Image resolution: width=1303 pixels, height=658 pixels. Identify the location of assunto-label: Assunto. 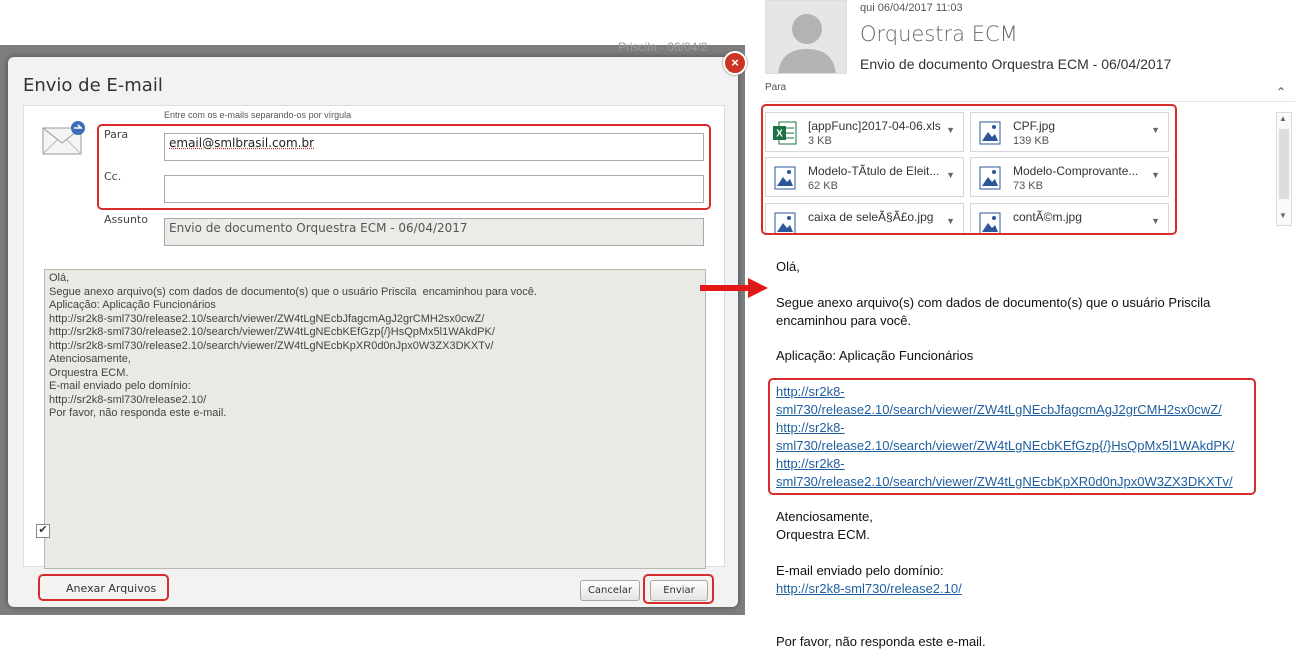
(126, 219).